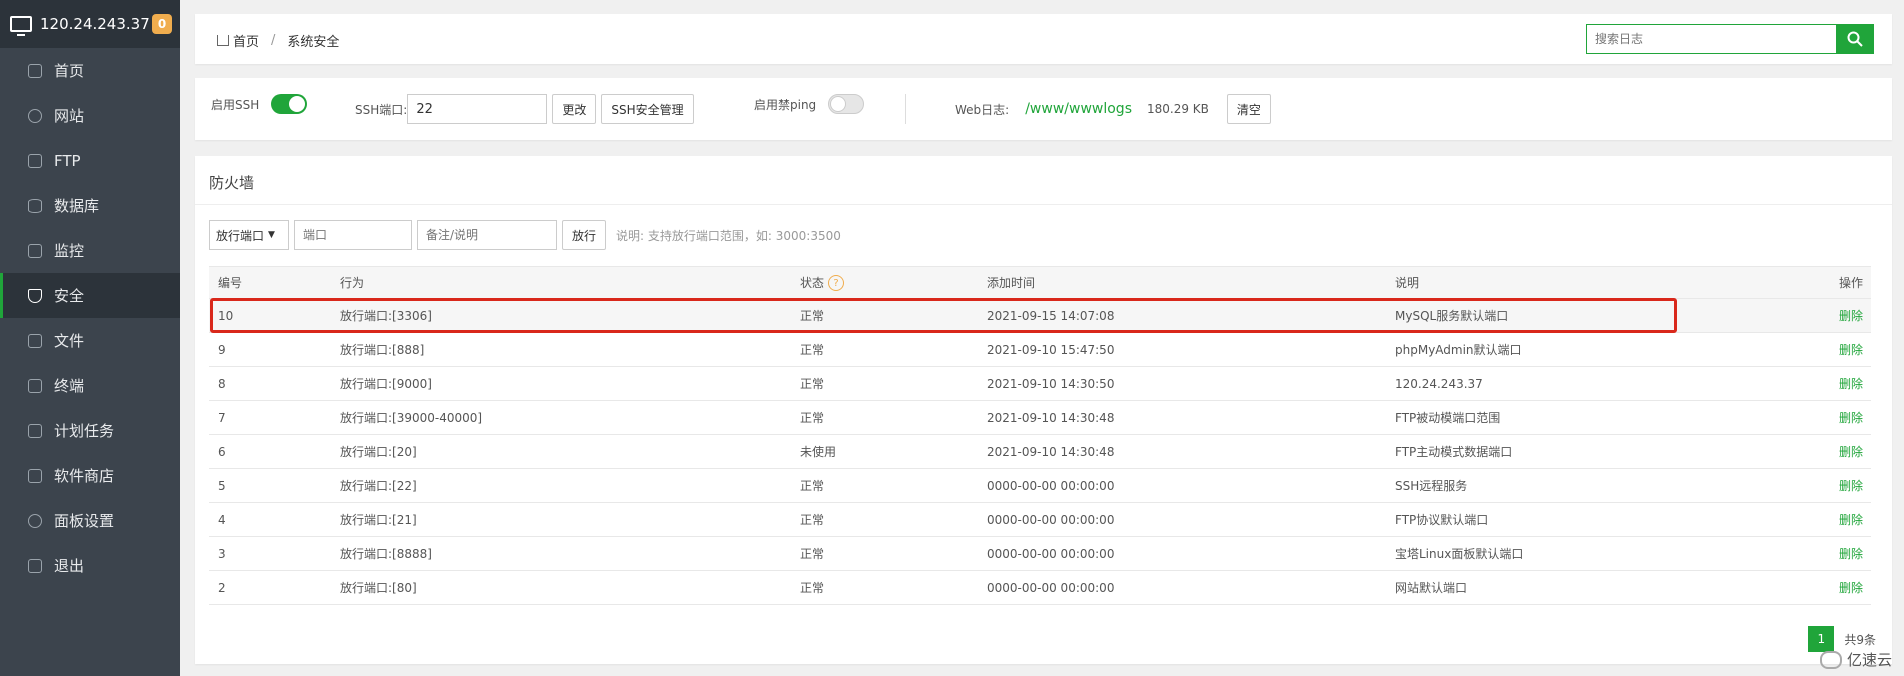  Describe the element at coordinates (270, 383) in the screenshot. I see `cell-id: 8` at that location.